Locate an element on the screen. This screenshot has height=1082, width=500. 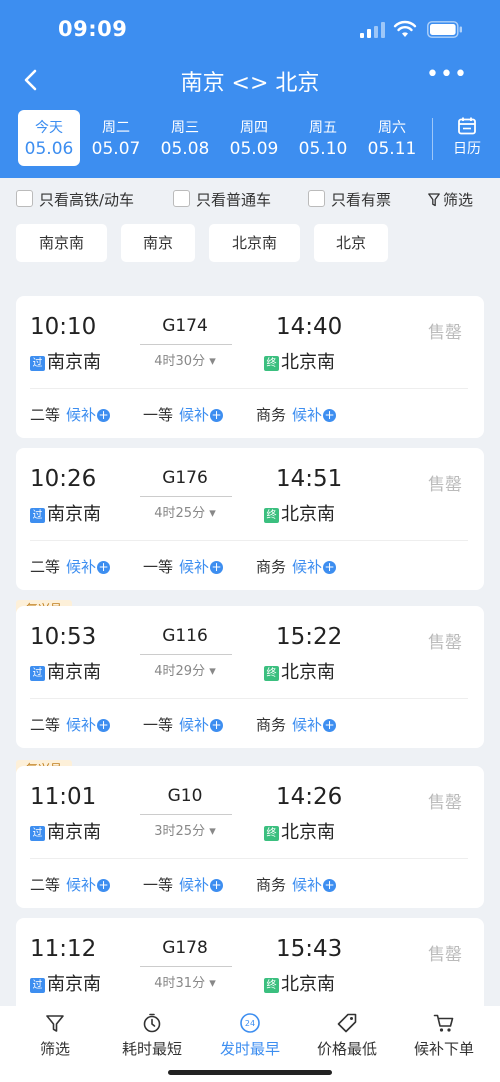
station-chip: 南京 is located at coordinates (158, 243).